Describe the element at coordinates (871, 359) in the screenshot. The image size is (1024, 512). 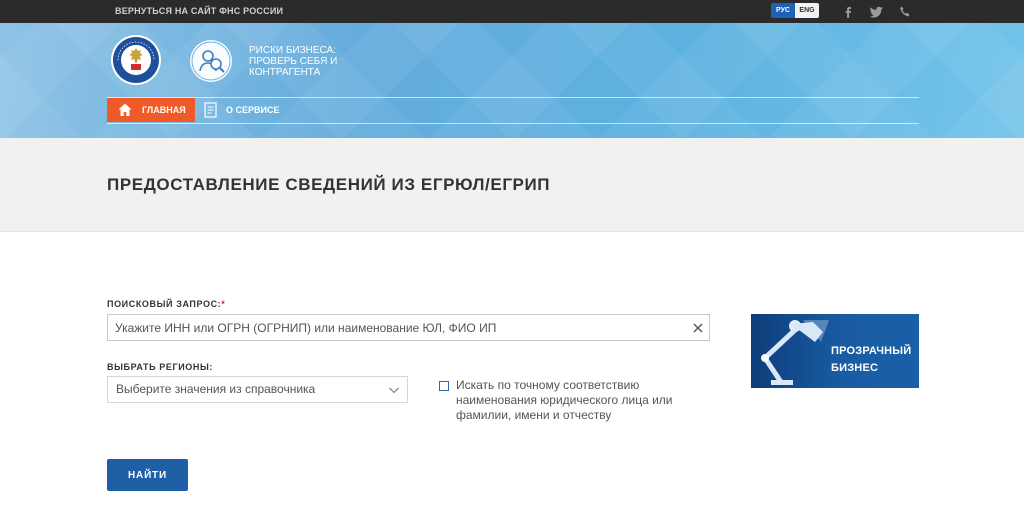
I see `banner-text: ПРОЗРАЧНЫЙ БИЗНЕС` at that location.